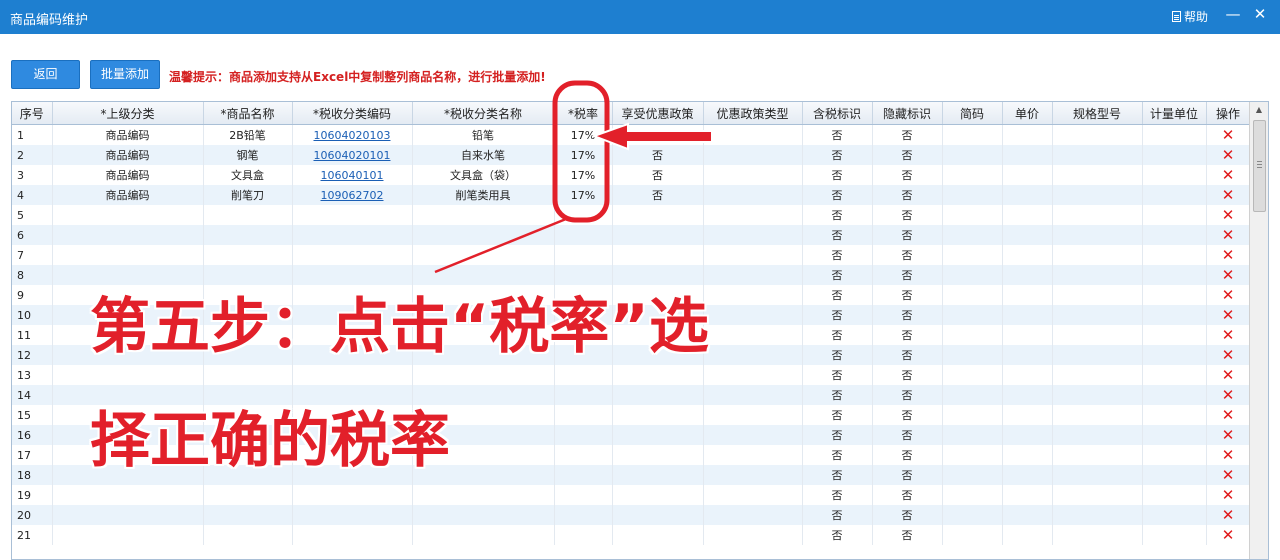  What do you see at coordinates (631, 195) in the screenshot?
I see `table-row: 4 商品编码 削笔刀 109062702 削笔类用具 17% 否否否 ✕` at bounding box center [631, 195].